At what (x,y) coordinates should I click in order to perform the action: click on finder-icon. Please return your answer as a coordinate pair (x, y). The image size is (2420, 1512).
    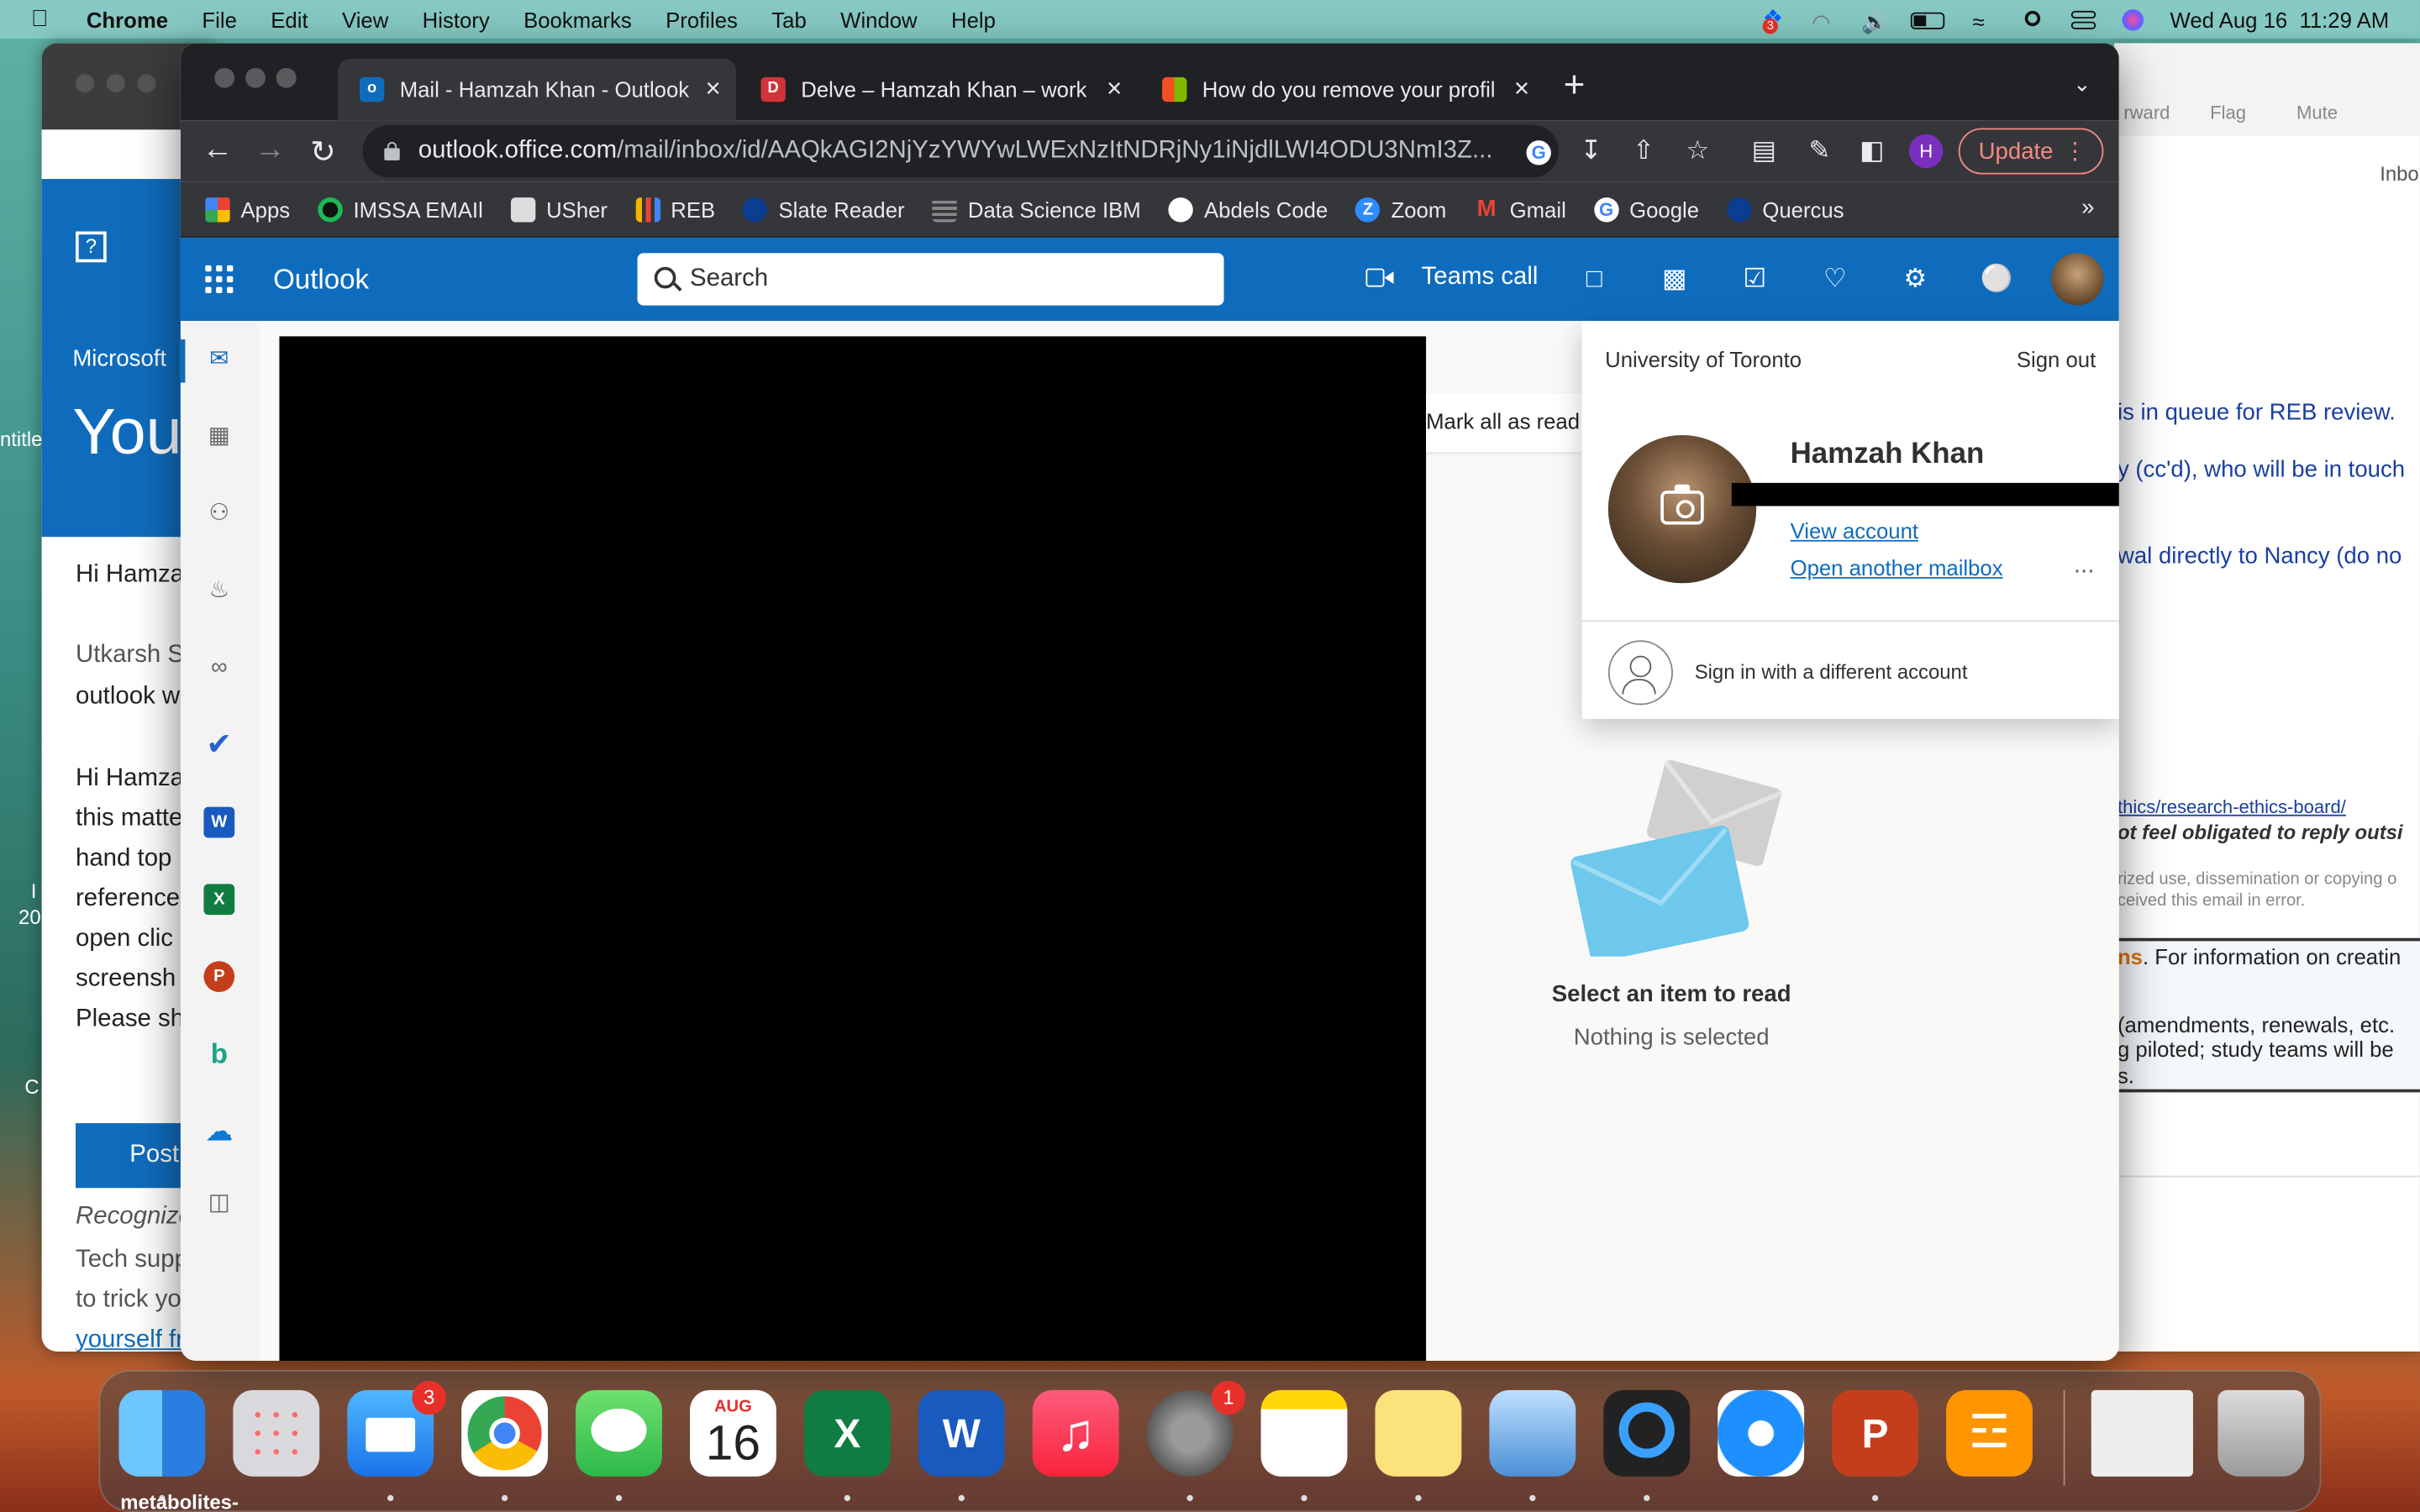
    Looking at the image, I should click on (162, 1433).